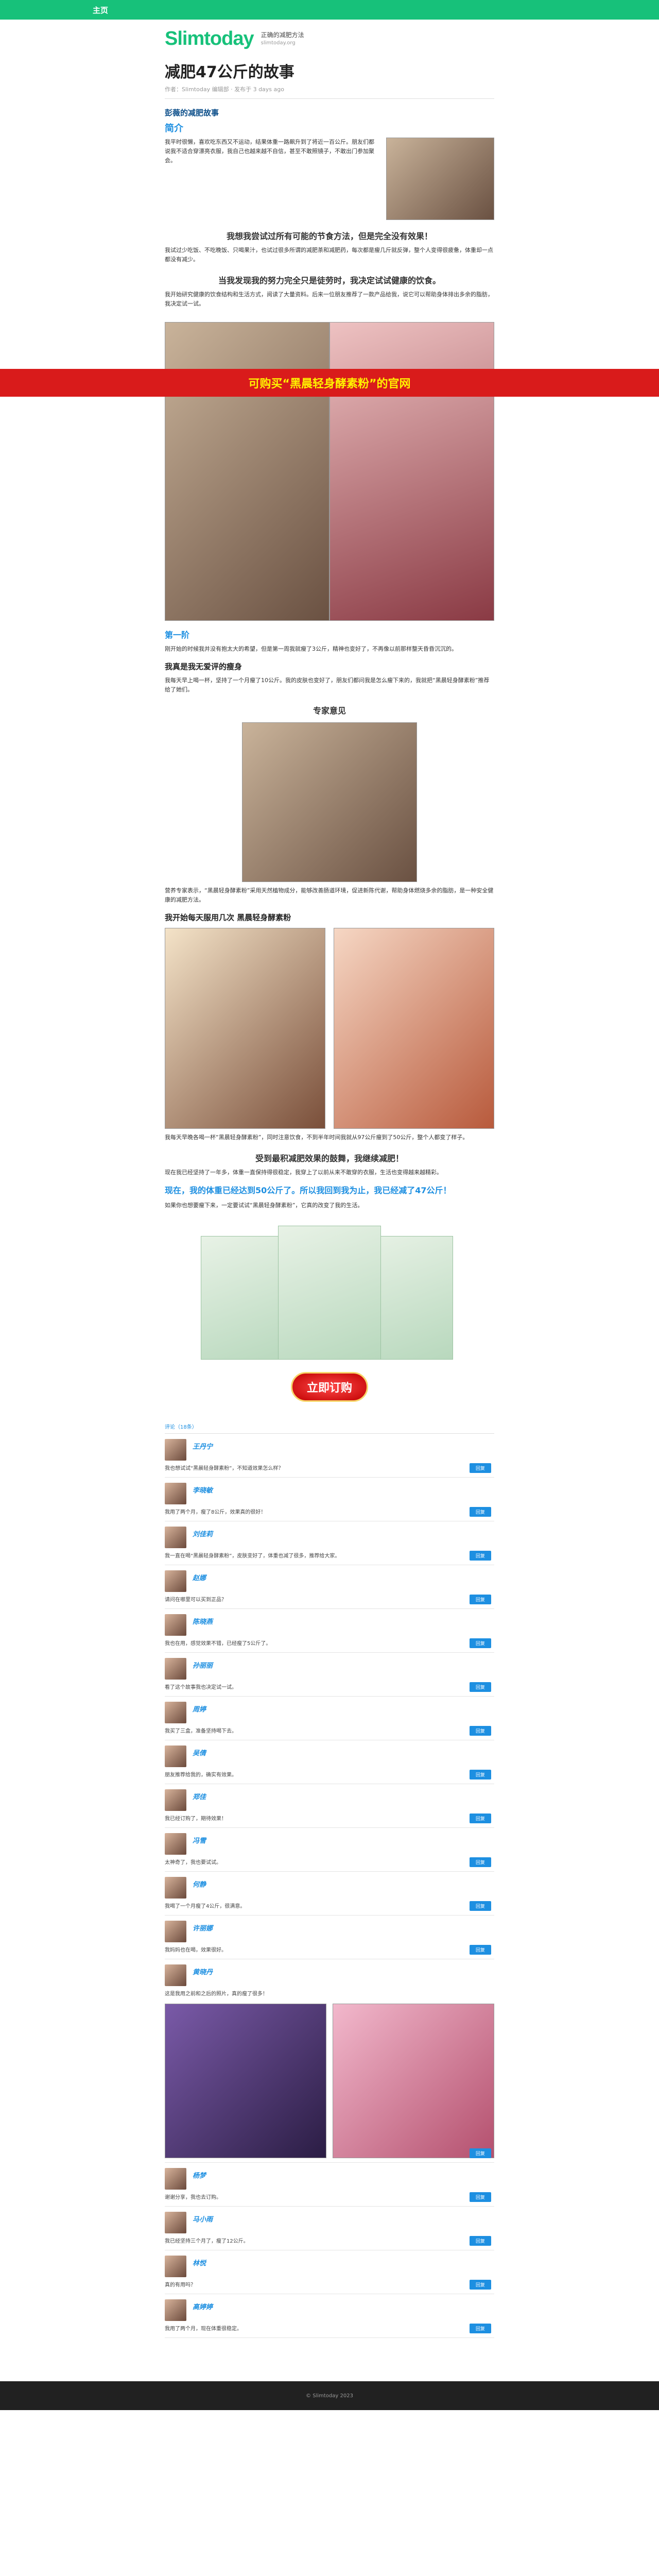 This screenshot has height=2576, width=659. What do you see at coordinates (203, 1665) in the screenshot?
I see `commenter-name: 孙丽丽` at bounding box center [203, 1665].